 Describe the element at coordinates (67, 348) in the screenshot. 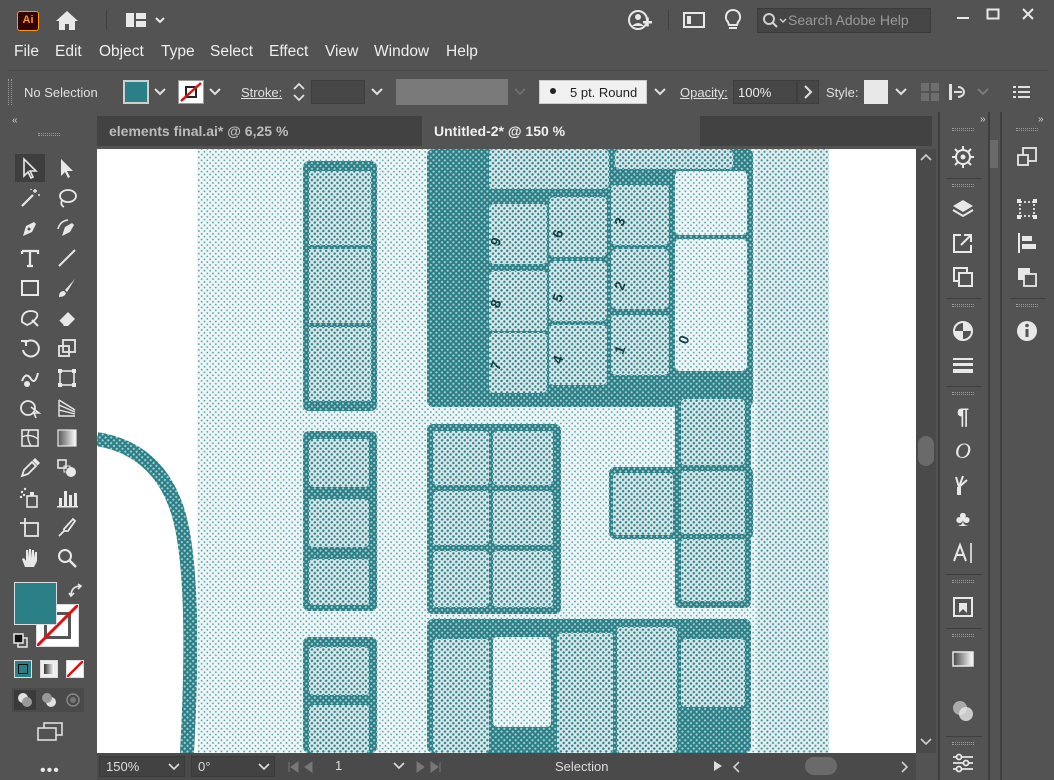

I see `scale-tool-icon` at that location.